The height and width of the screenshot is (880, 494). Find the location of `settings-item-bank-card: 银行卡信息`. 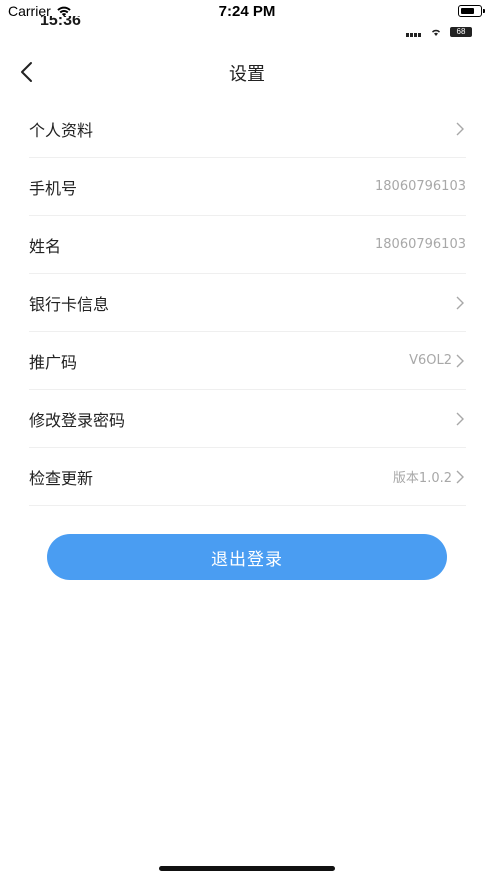

settings-item-bank-card: 银行卡信息 is located at coordinates (247, 303).